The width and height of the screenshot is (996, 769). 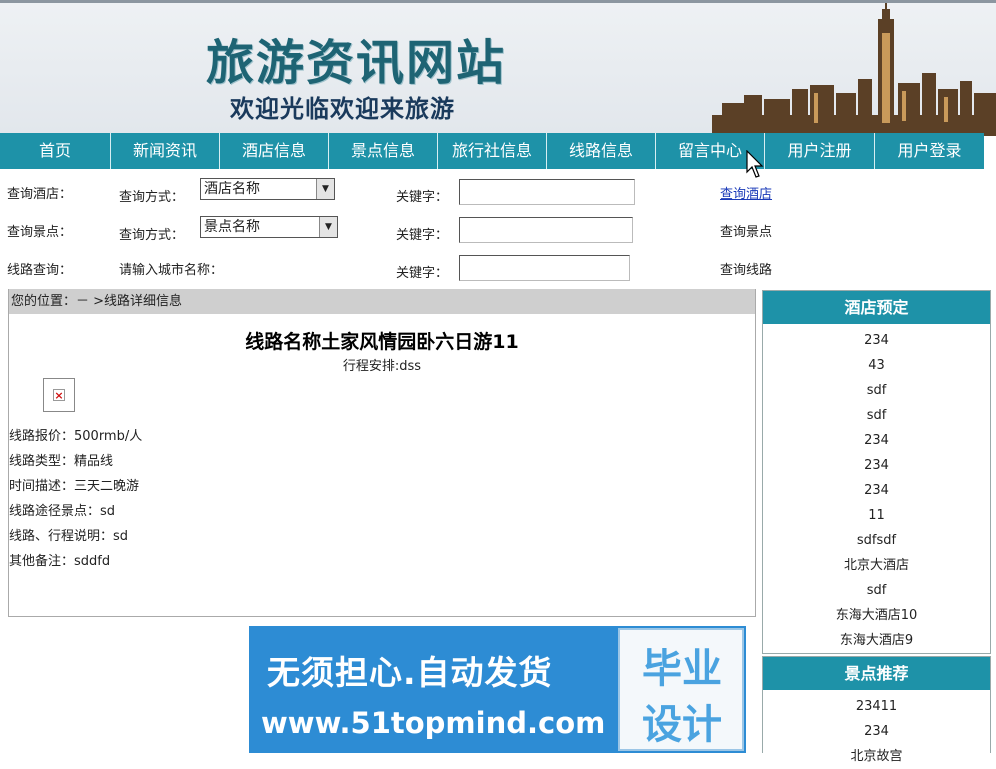 What do you see at coordinates (55, 151) in the screenshot?
I see `nav-item-home: 首页` at bounding box center [55, 151].